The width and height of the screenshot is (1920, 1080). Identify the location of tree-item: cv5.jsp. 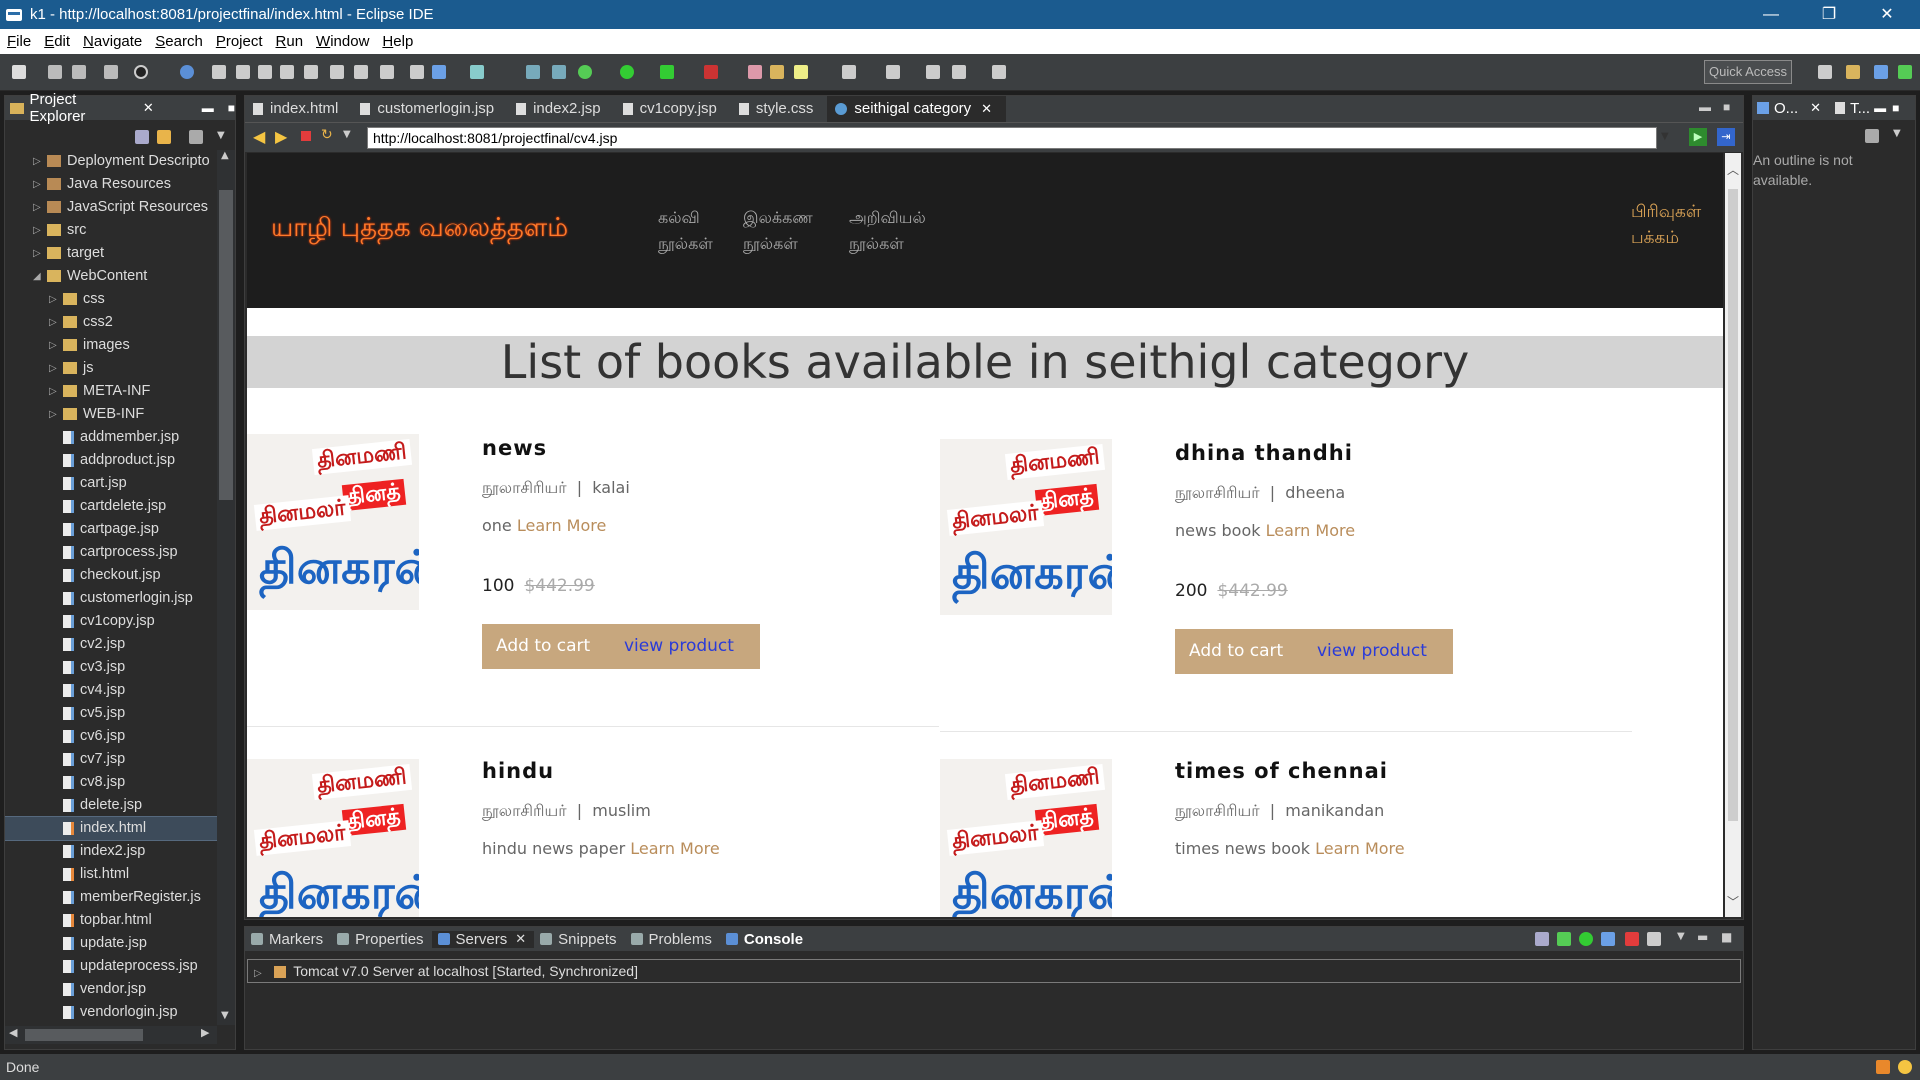
(111, 713).